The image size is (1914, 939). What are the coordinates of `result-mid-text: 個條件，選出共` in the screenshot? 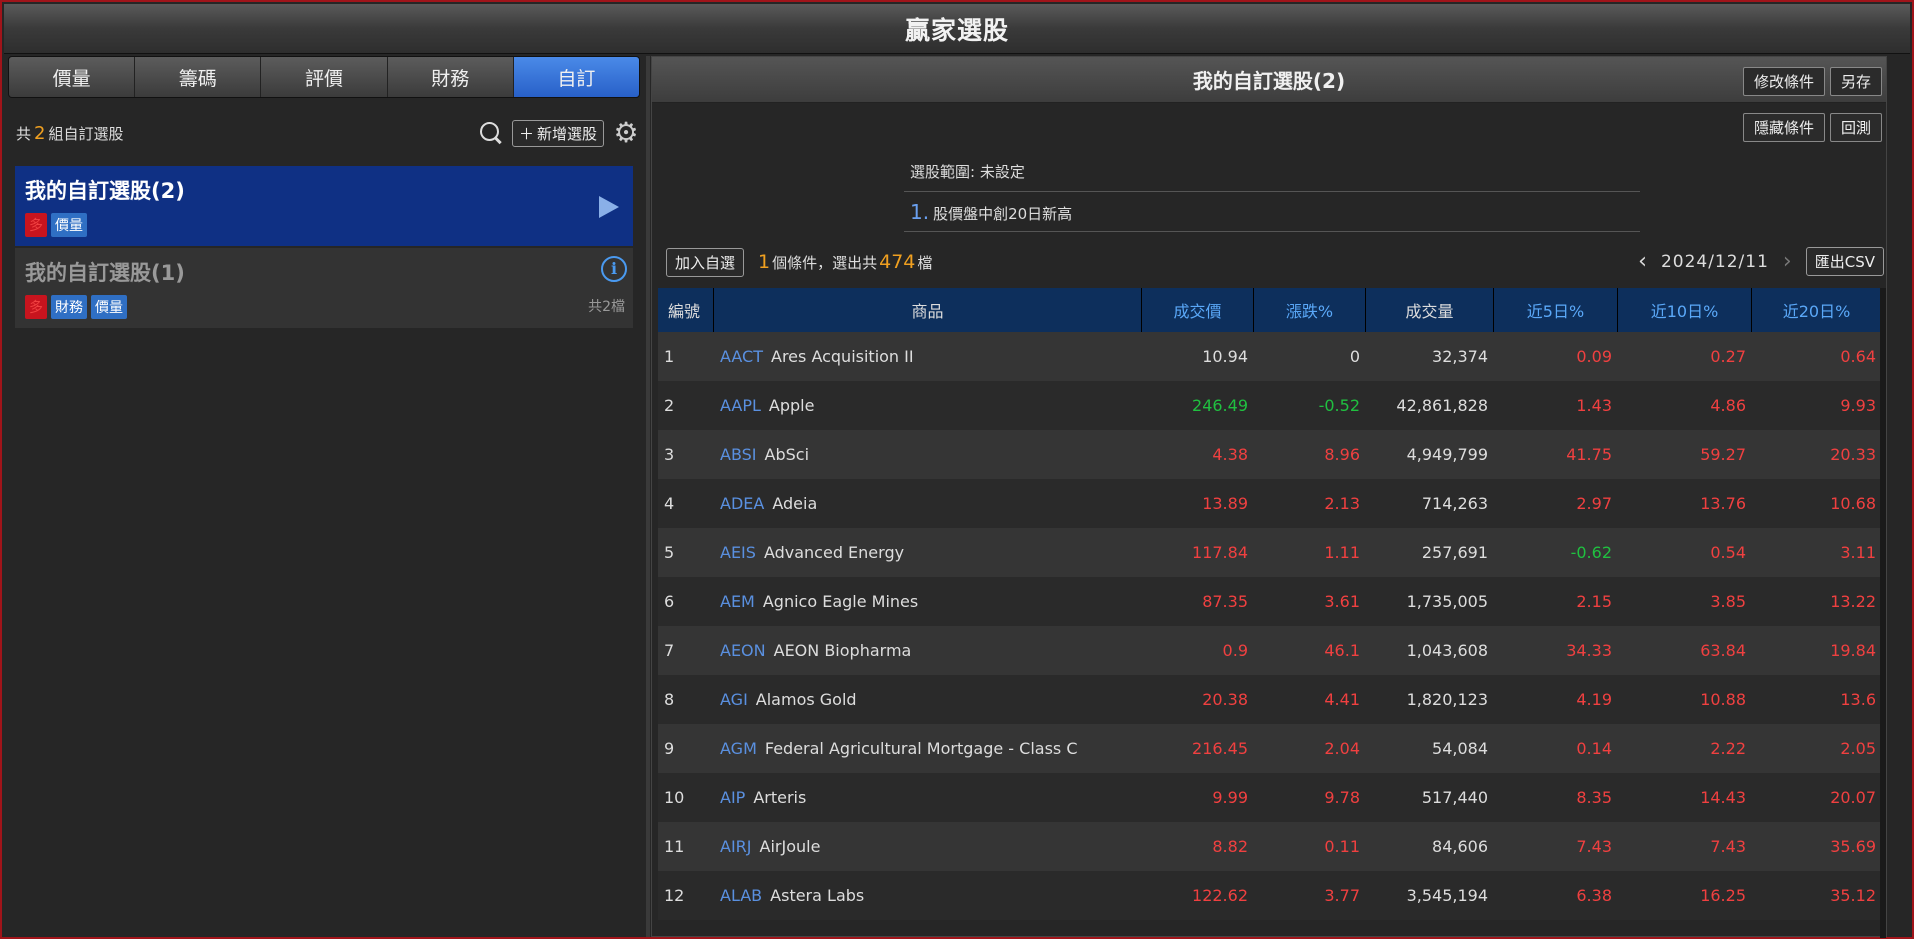 It's located at (825, 263).